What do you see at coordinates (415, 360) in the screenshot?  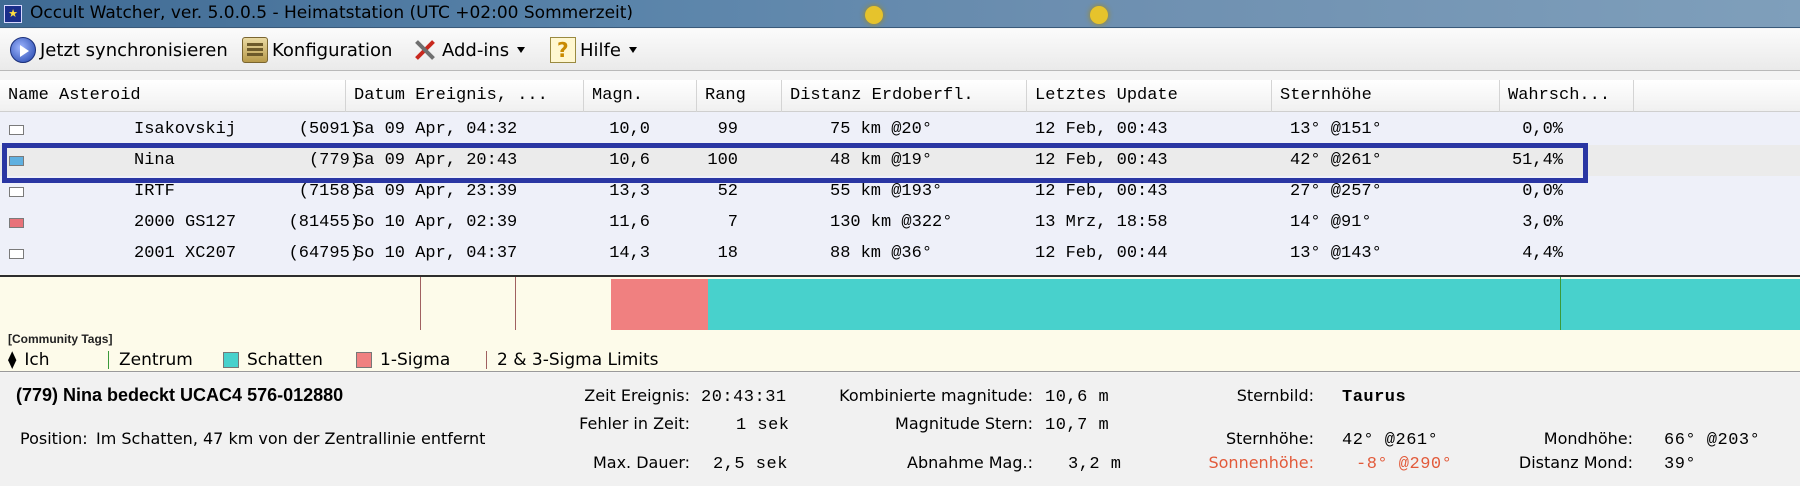 I see `legend-label-sigma1: 1-Sigma` at bounding box center [415, 360].